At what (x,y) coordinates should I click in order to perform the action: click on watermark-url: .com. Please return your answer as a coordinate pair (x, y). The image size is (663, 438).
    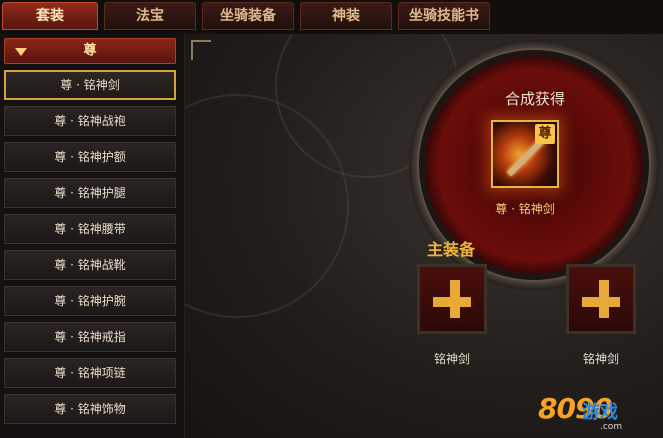
    Looking at the image, I should click on (611, 427).